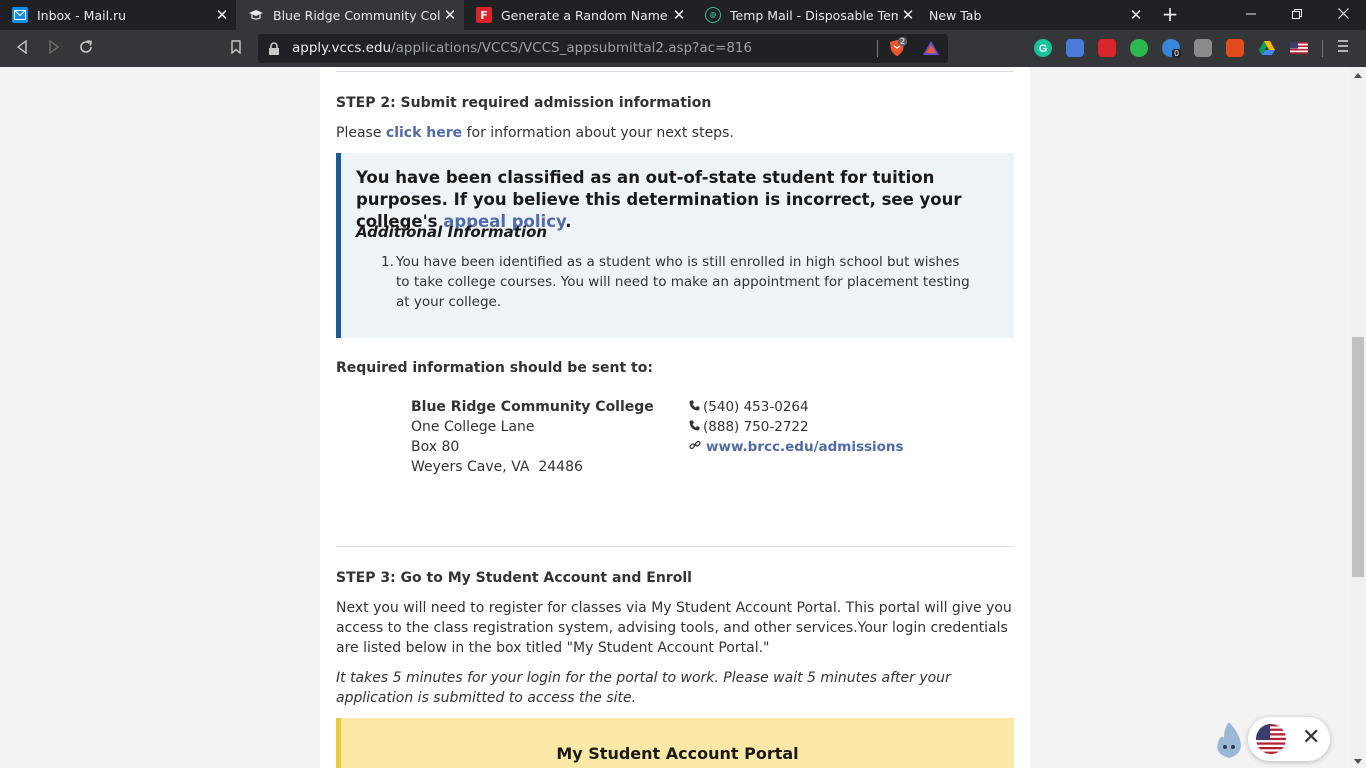  Describe the element at coordinates (86, 49) in the screenshot. I see `reload-button` at that location.